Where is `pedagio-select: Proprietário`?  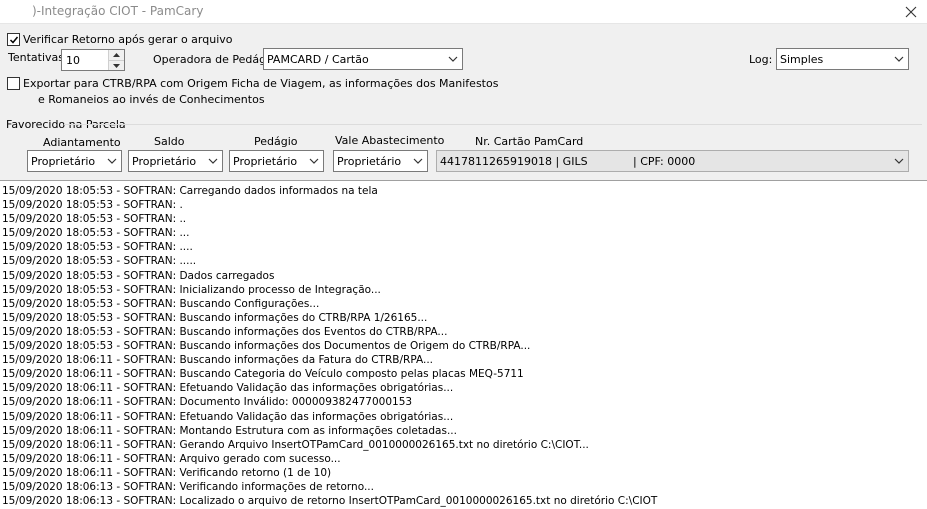
pedagio-select: Proprietário is located at coordinates (276, 161).